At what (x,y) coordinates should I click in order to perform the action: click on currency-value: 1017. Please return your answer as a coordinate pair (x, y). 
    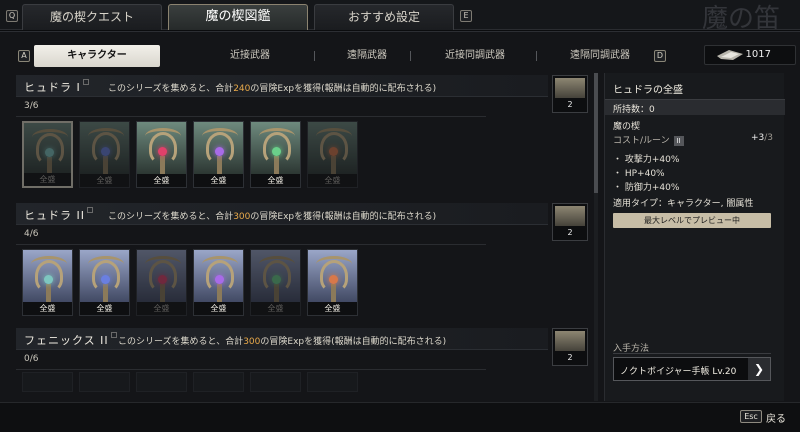
    Looking at the image, I should click on (758, 54).